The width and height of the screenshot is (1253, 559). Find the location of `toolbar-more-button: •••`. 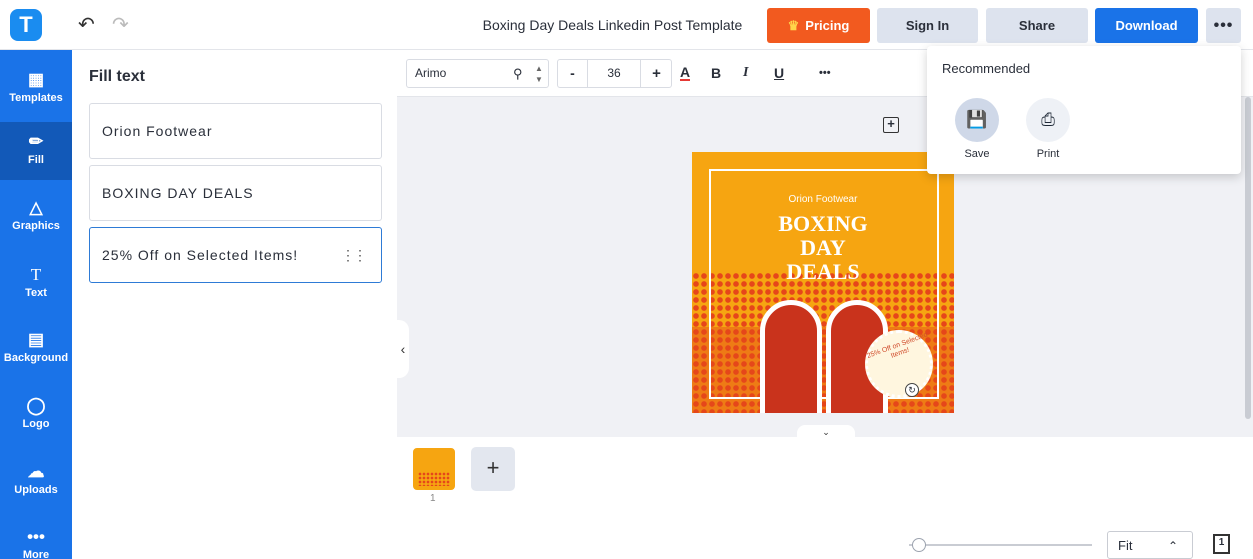

toolbar-more-button: ••• is located at coordinates (825, 73).